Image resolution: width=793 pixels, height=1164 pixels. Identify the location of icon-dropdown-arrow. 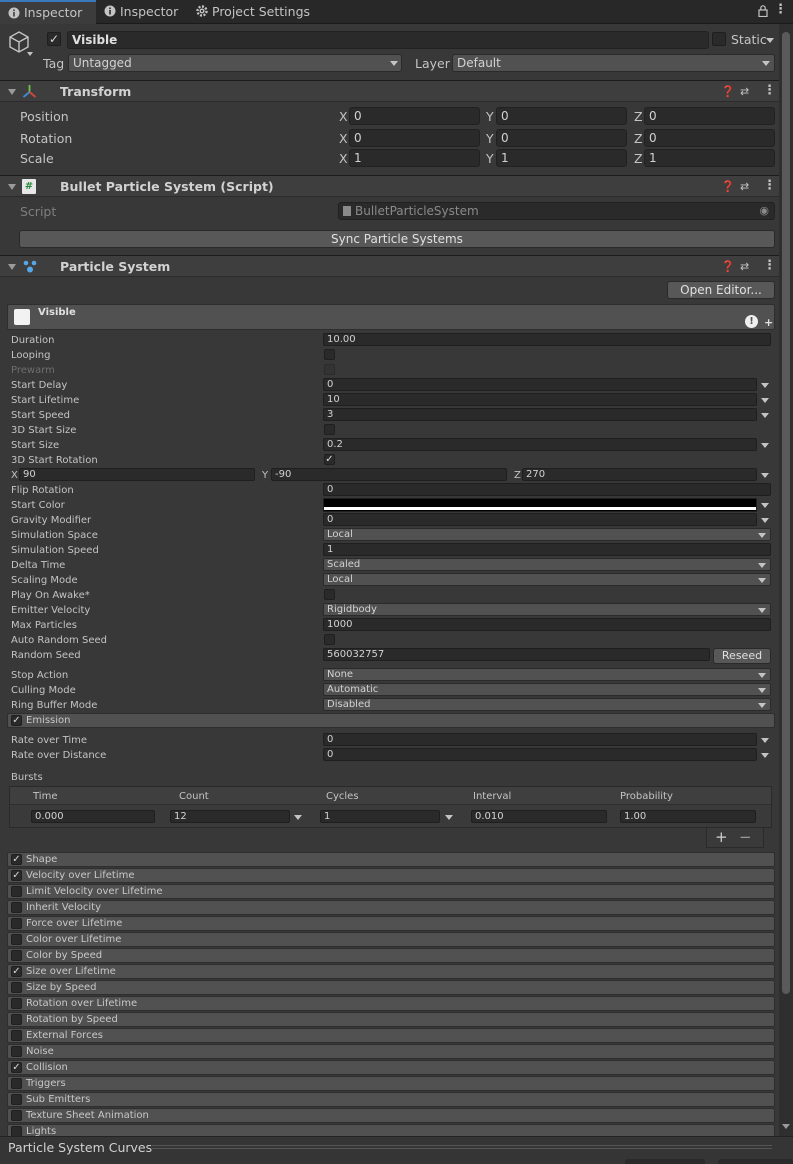
(30, 54).